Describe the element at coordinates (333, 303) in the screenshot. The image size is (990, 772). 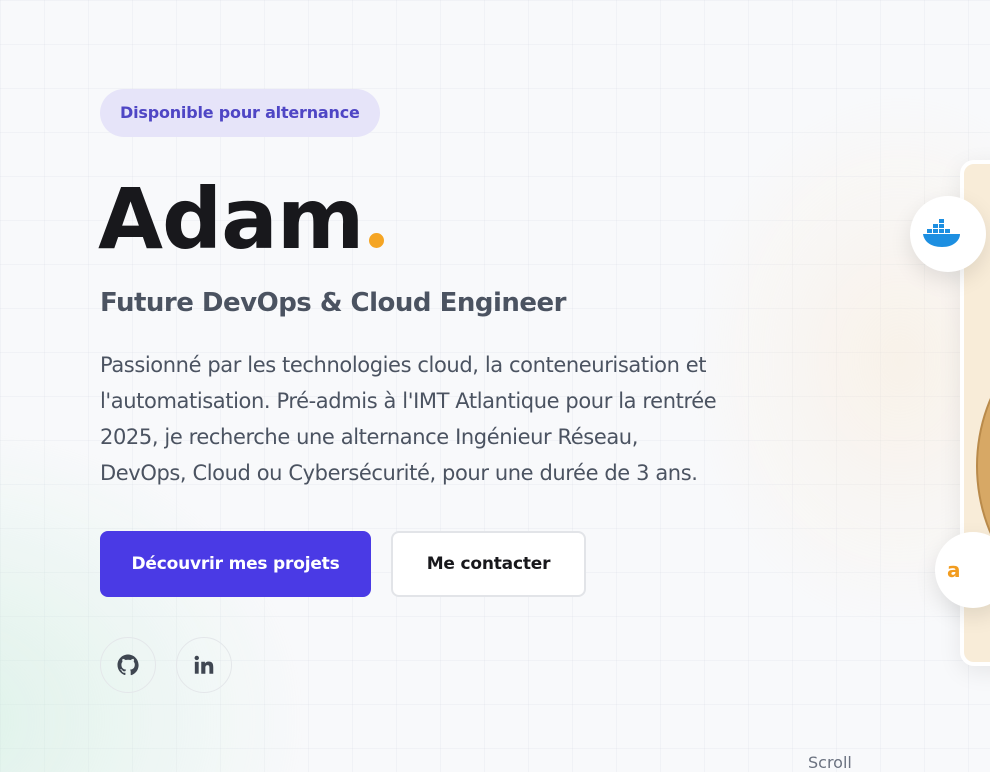
I see `hero-subtitle: Future DevOps & Cloud Engineer` at that location.